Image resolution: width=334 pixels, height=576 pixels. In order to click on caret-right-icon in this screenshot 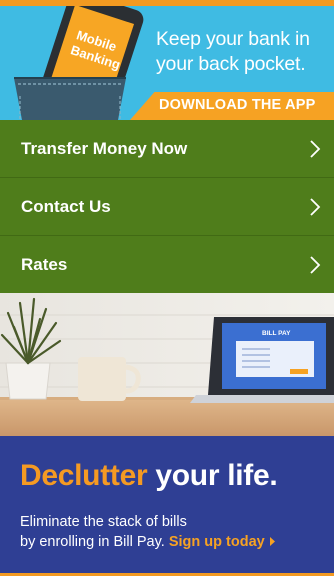, I will do `click(272, 541)`.